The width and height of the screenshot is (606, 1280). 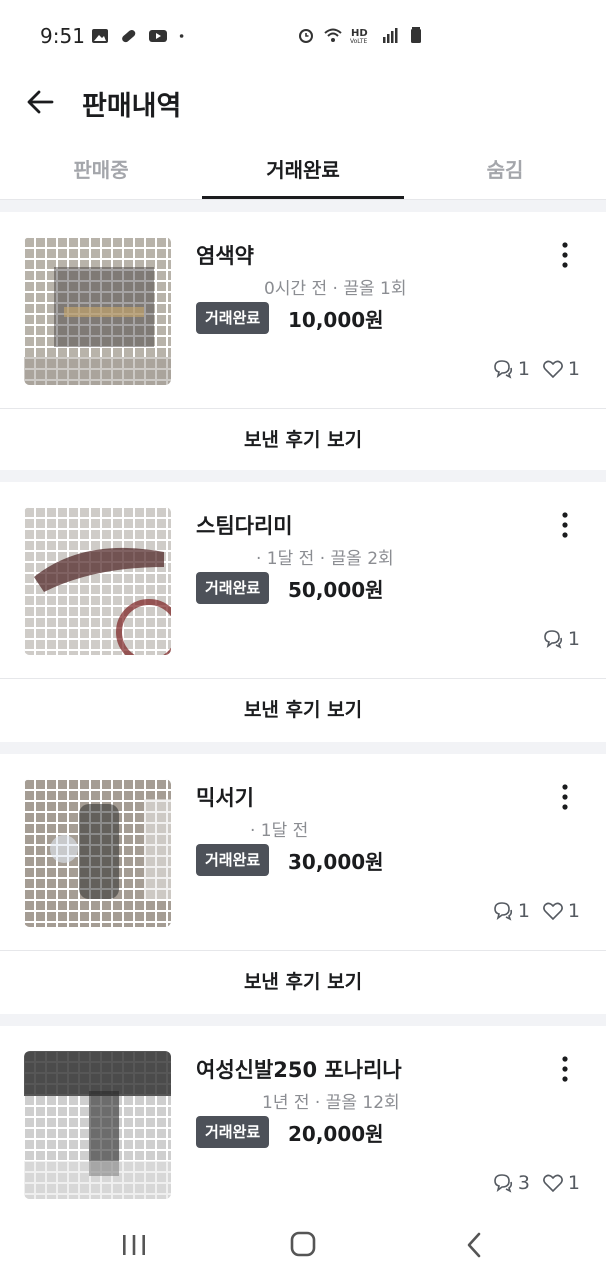 What do you see at coordinates (244, 525) in the screenshot?
I see `item-title: 스팀다리미` at bounding box center [244, 525].